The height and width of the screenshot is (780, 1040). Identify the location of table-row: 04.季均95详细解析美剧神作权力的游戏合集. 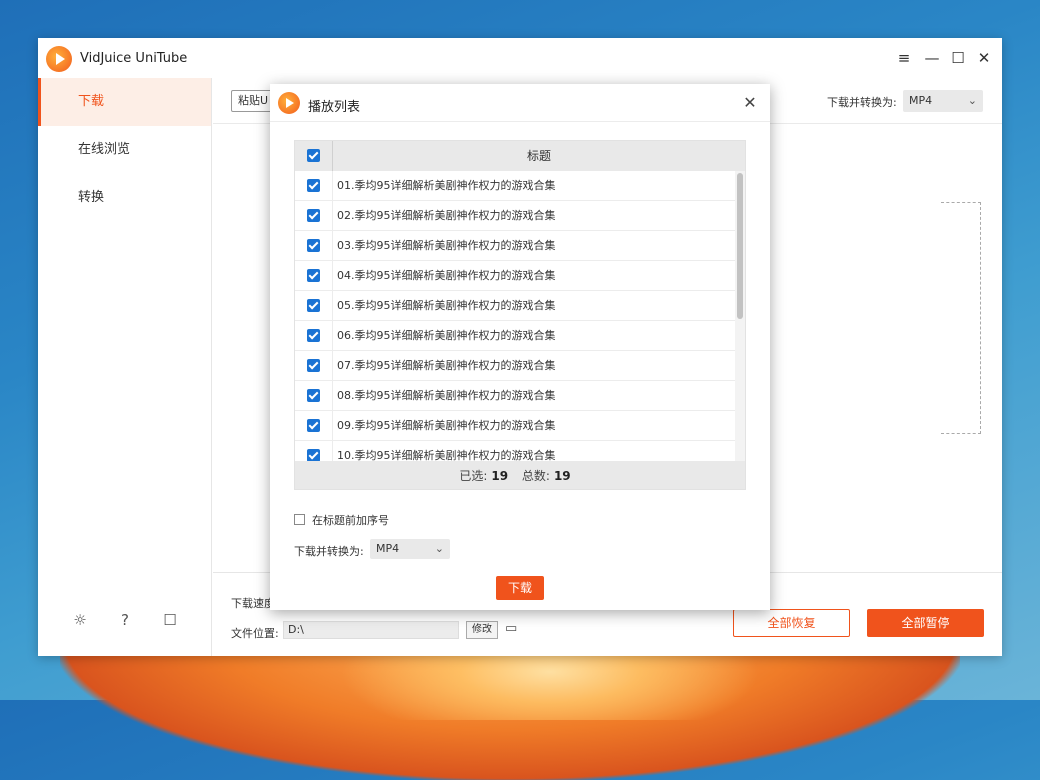
(520, 276).